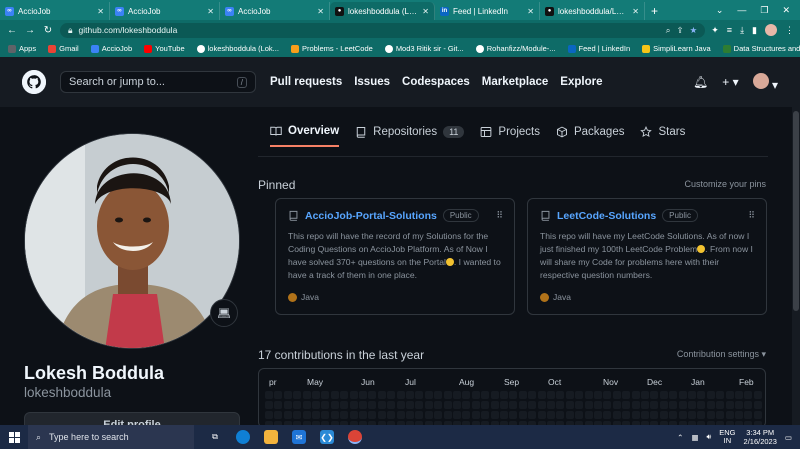  Describe the element at coordinates (34, 82) in the screenshot. I see `github-logo-icon` at that location.